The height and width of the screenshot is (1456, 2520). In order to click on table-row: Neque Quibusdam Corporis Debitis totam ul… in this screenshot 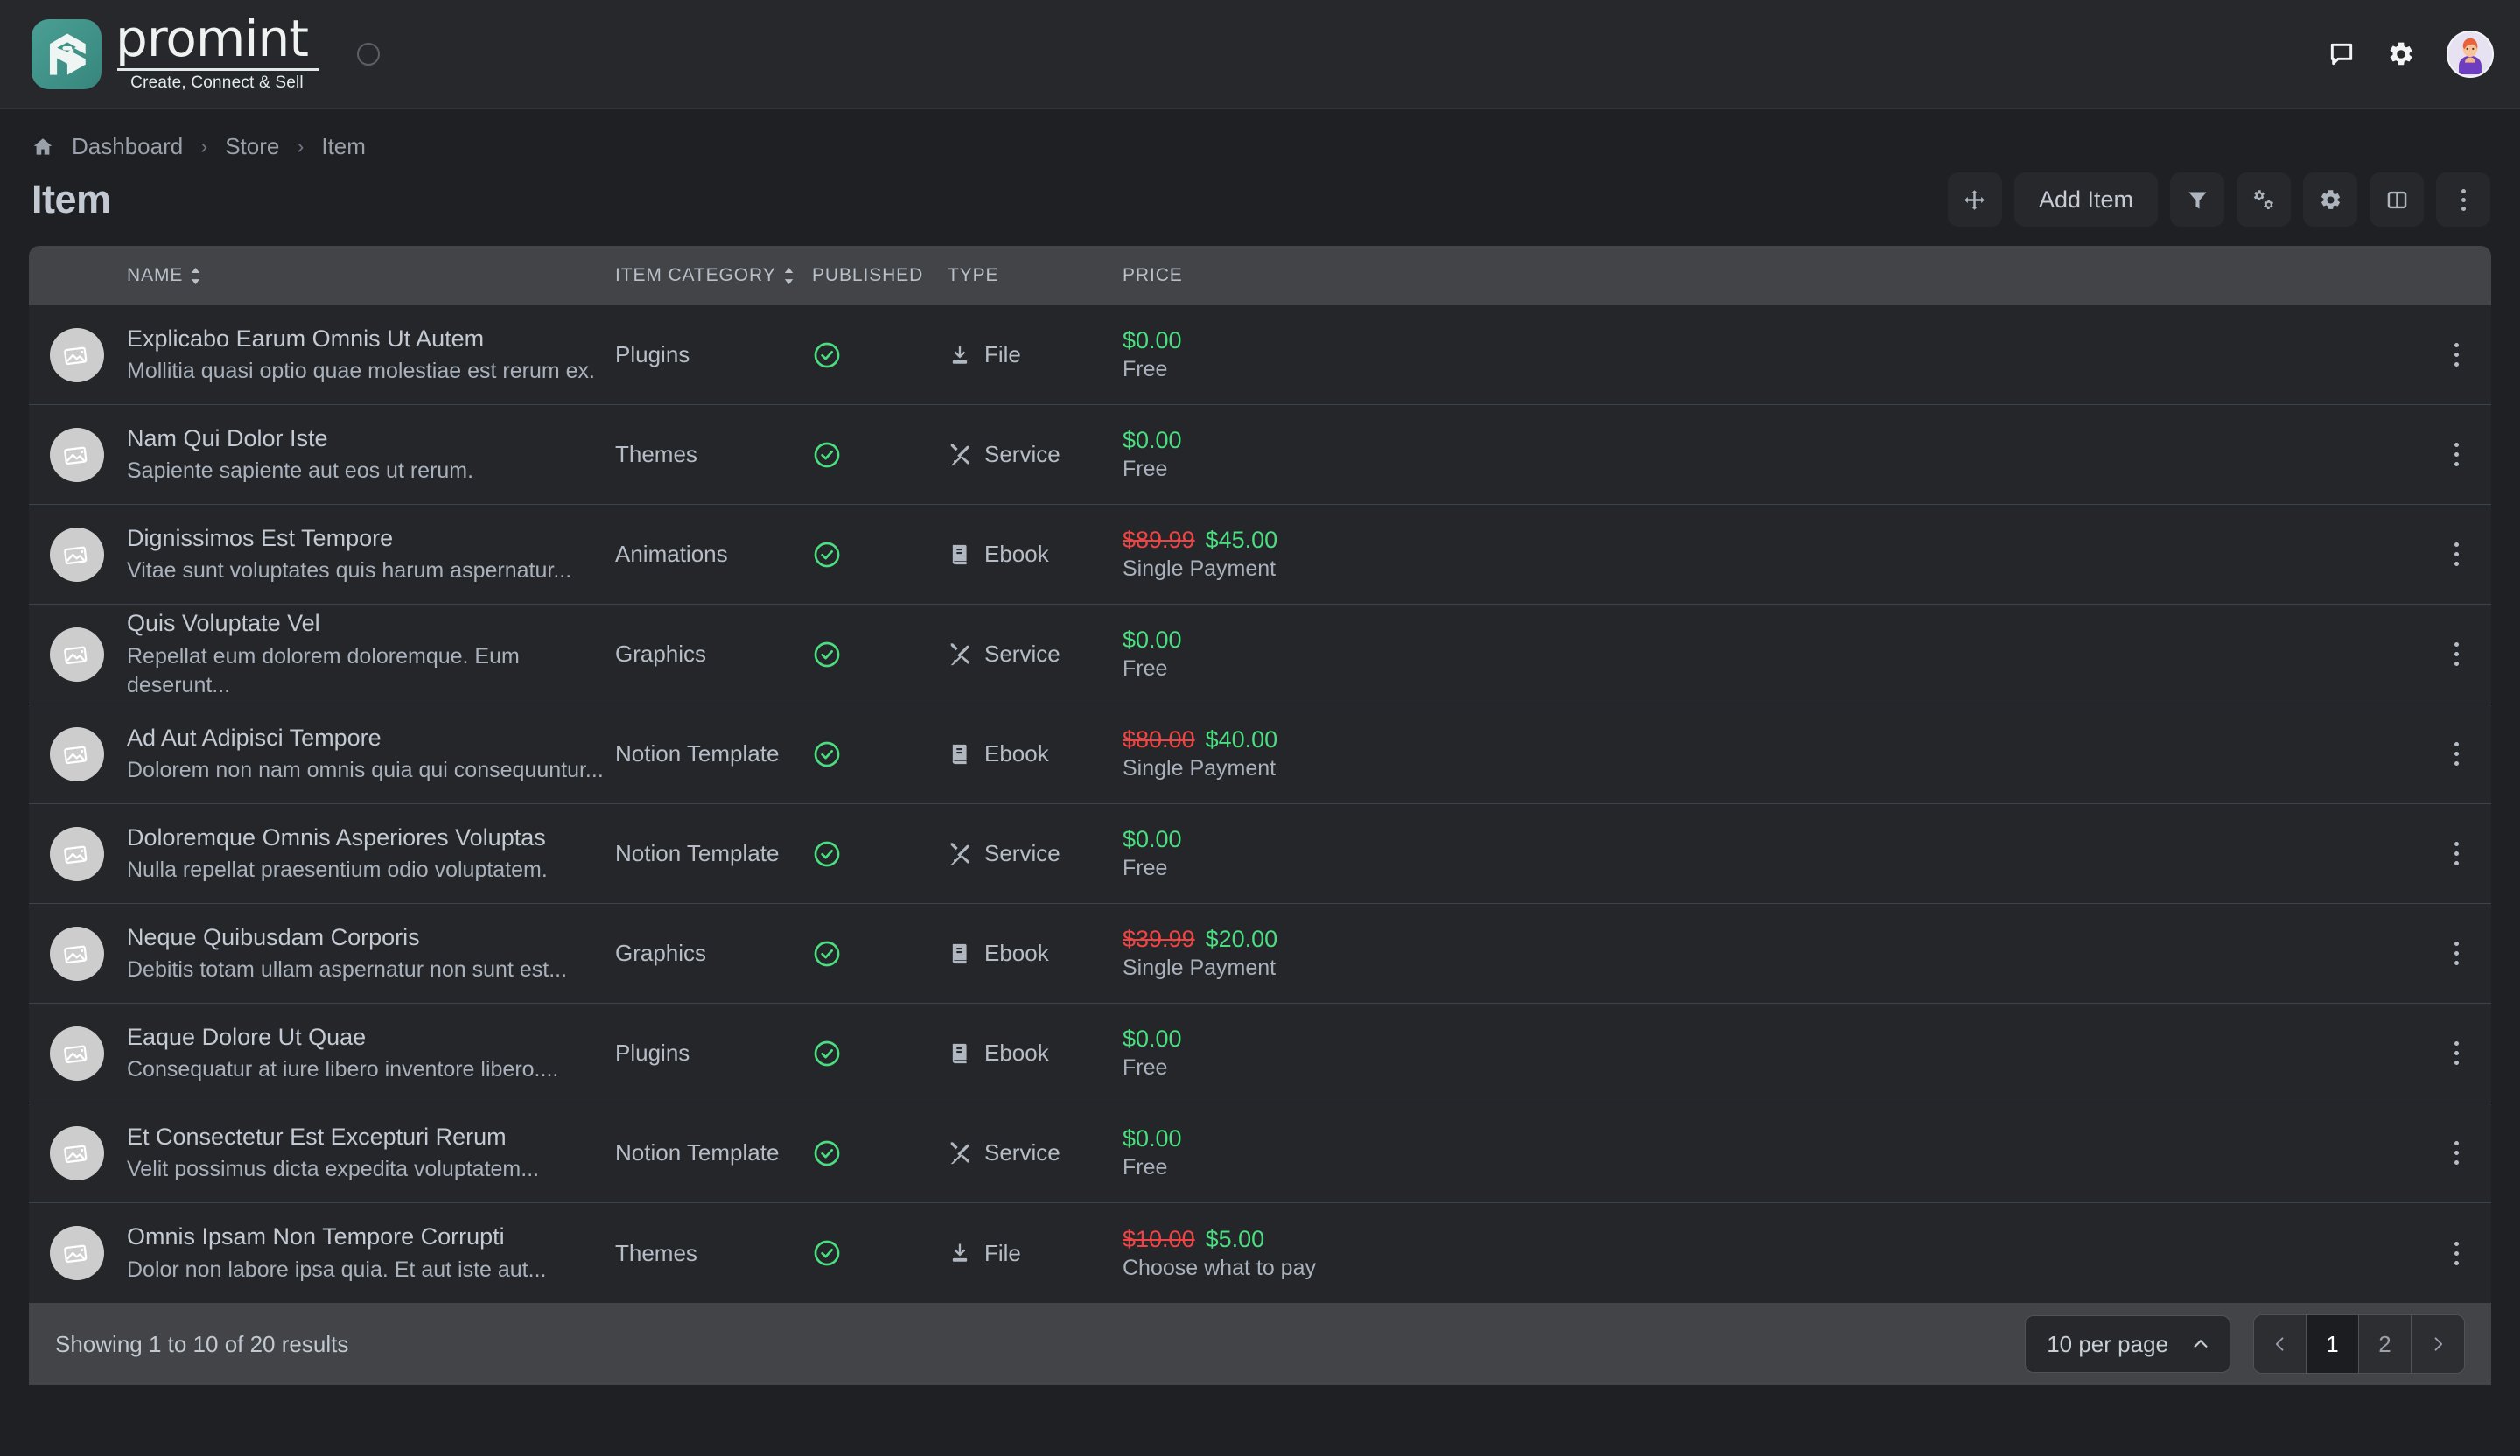, I will do `click(1260, 954)`.